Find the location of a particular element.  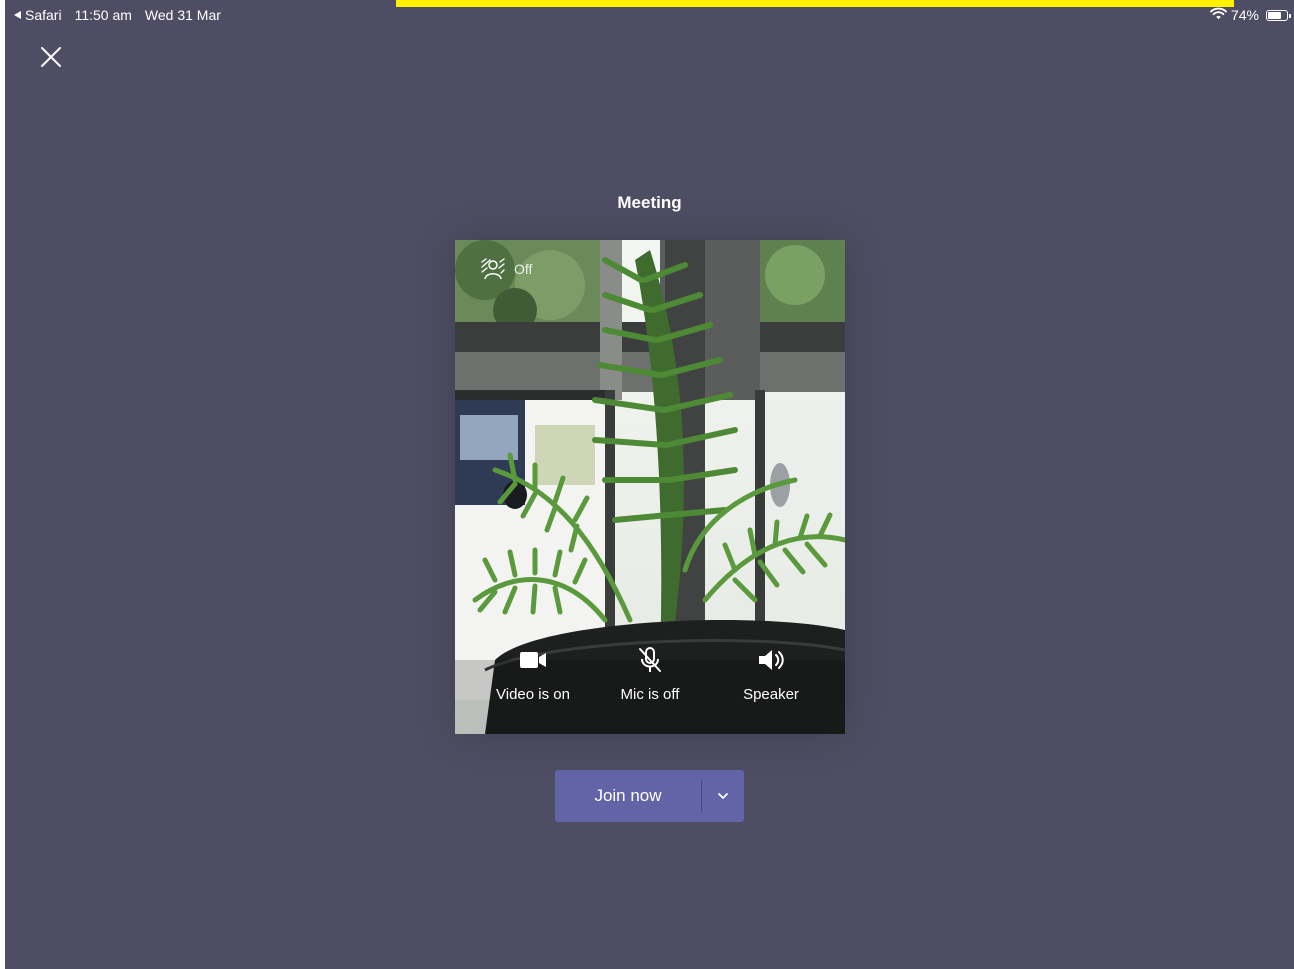

battery-percentage: 74% is located at coordinates (1244, 15).